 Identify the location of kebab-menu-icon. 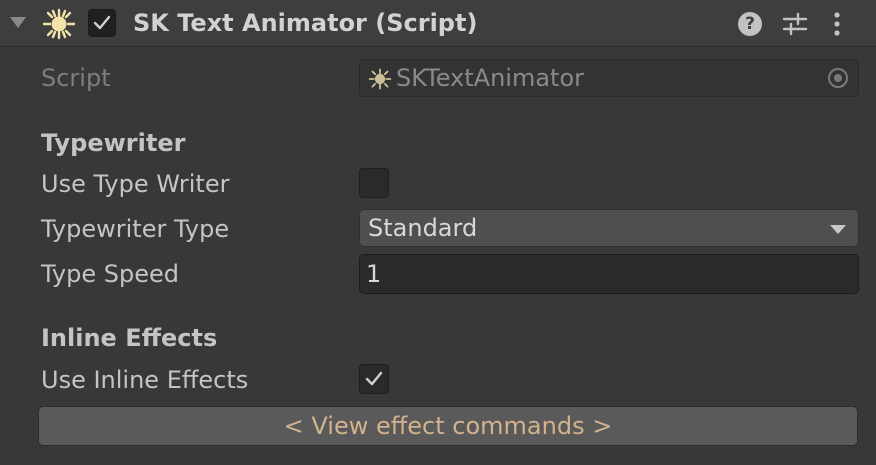
(837, 24).